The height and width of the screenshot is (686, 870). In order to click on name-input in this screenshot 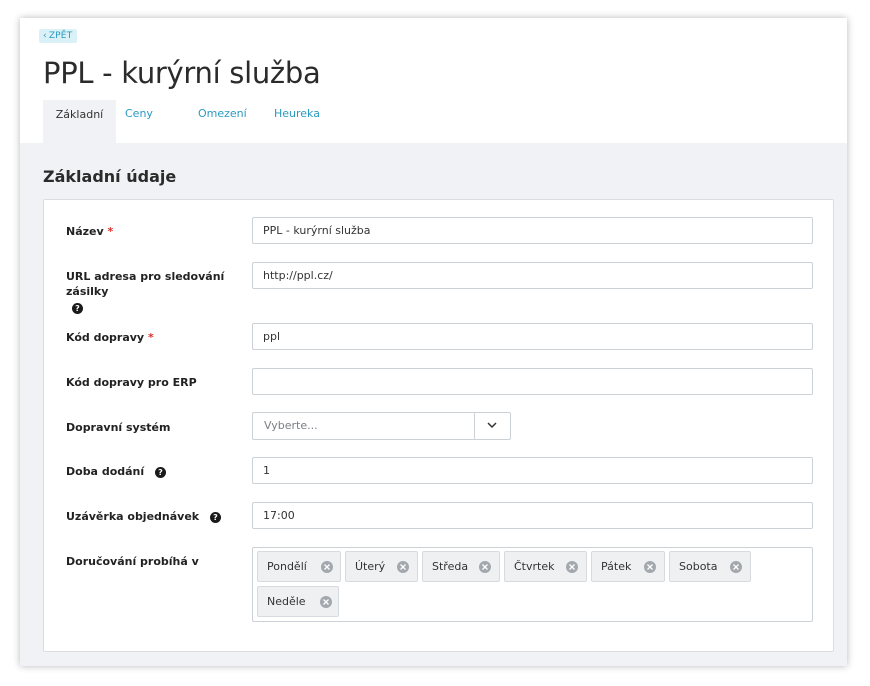, I will do `click(532, 230)`.